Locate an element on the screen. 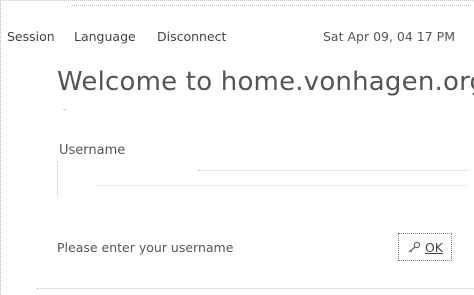 The image size is (474, 295). prompt-text: Please enter your username is located at coordinates (145, 247).